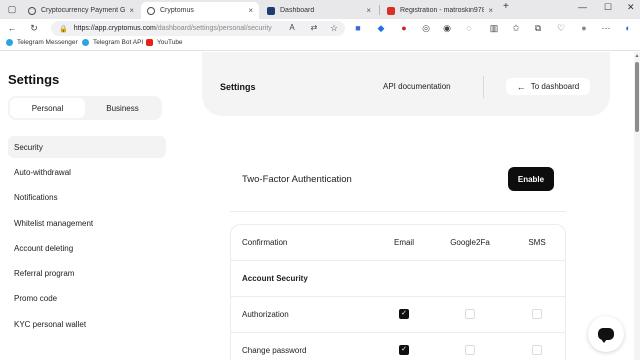 Image resolution: width=640 pixels, height=360 pixels. Describe the element at coordinates (537, 314) in the screenshot. I see `authorization-sms-checkbox` at that location.